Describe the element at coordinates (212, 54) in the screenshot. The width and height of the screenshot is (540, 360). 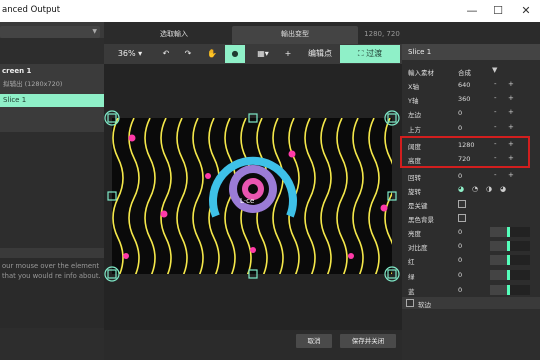
I see `hand-tool-icon: ✋` at that location.